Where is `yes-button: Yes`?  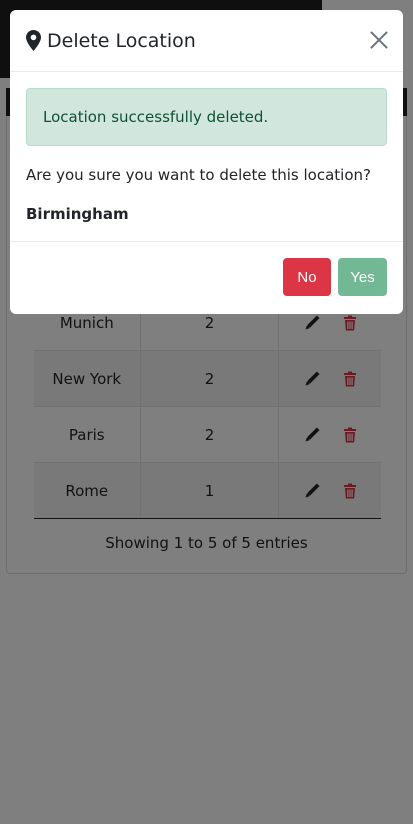 yes-button: Yes is located at coordinates (362, 277).